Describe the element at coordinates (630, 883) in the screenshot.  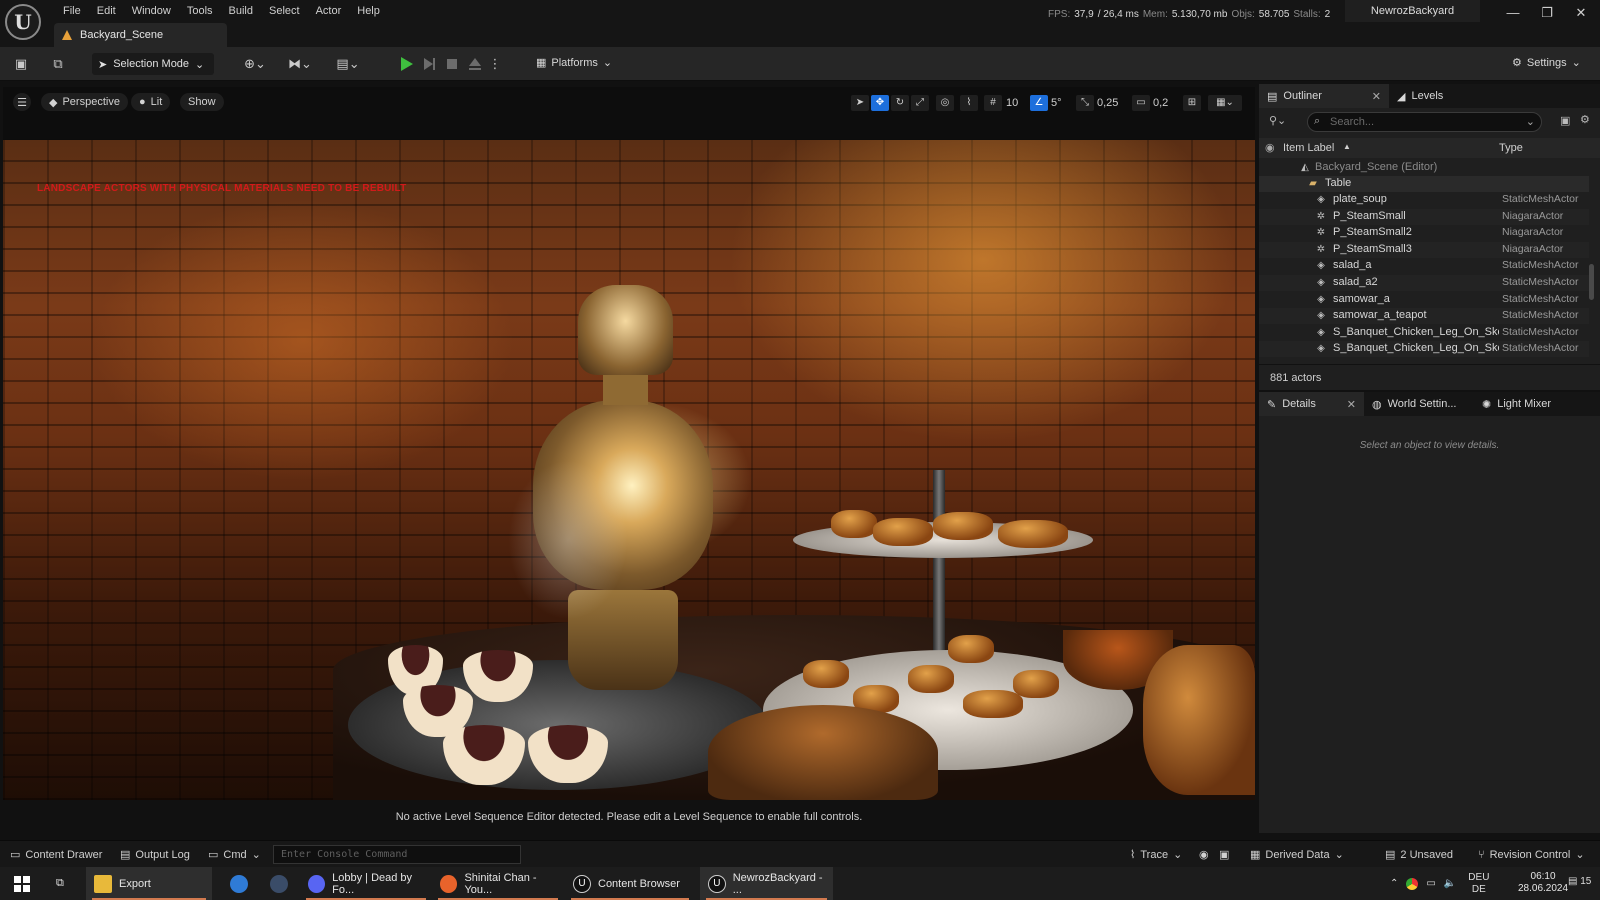
I see `taskbar-content-browser: U Content Browser` at that location.